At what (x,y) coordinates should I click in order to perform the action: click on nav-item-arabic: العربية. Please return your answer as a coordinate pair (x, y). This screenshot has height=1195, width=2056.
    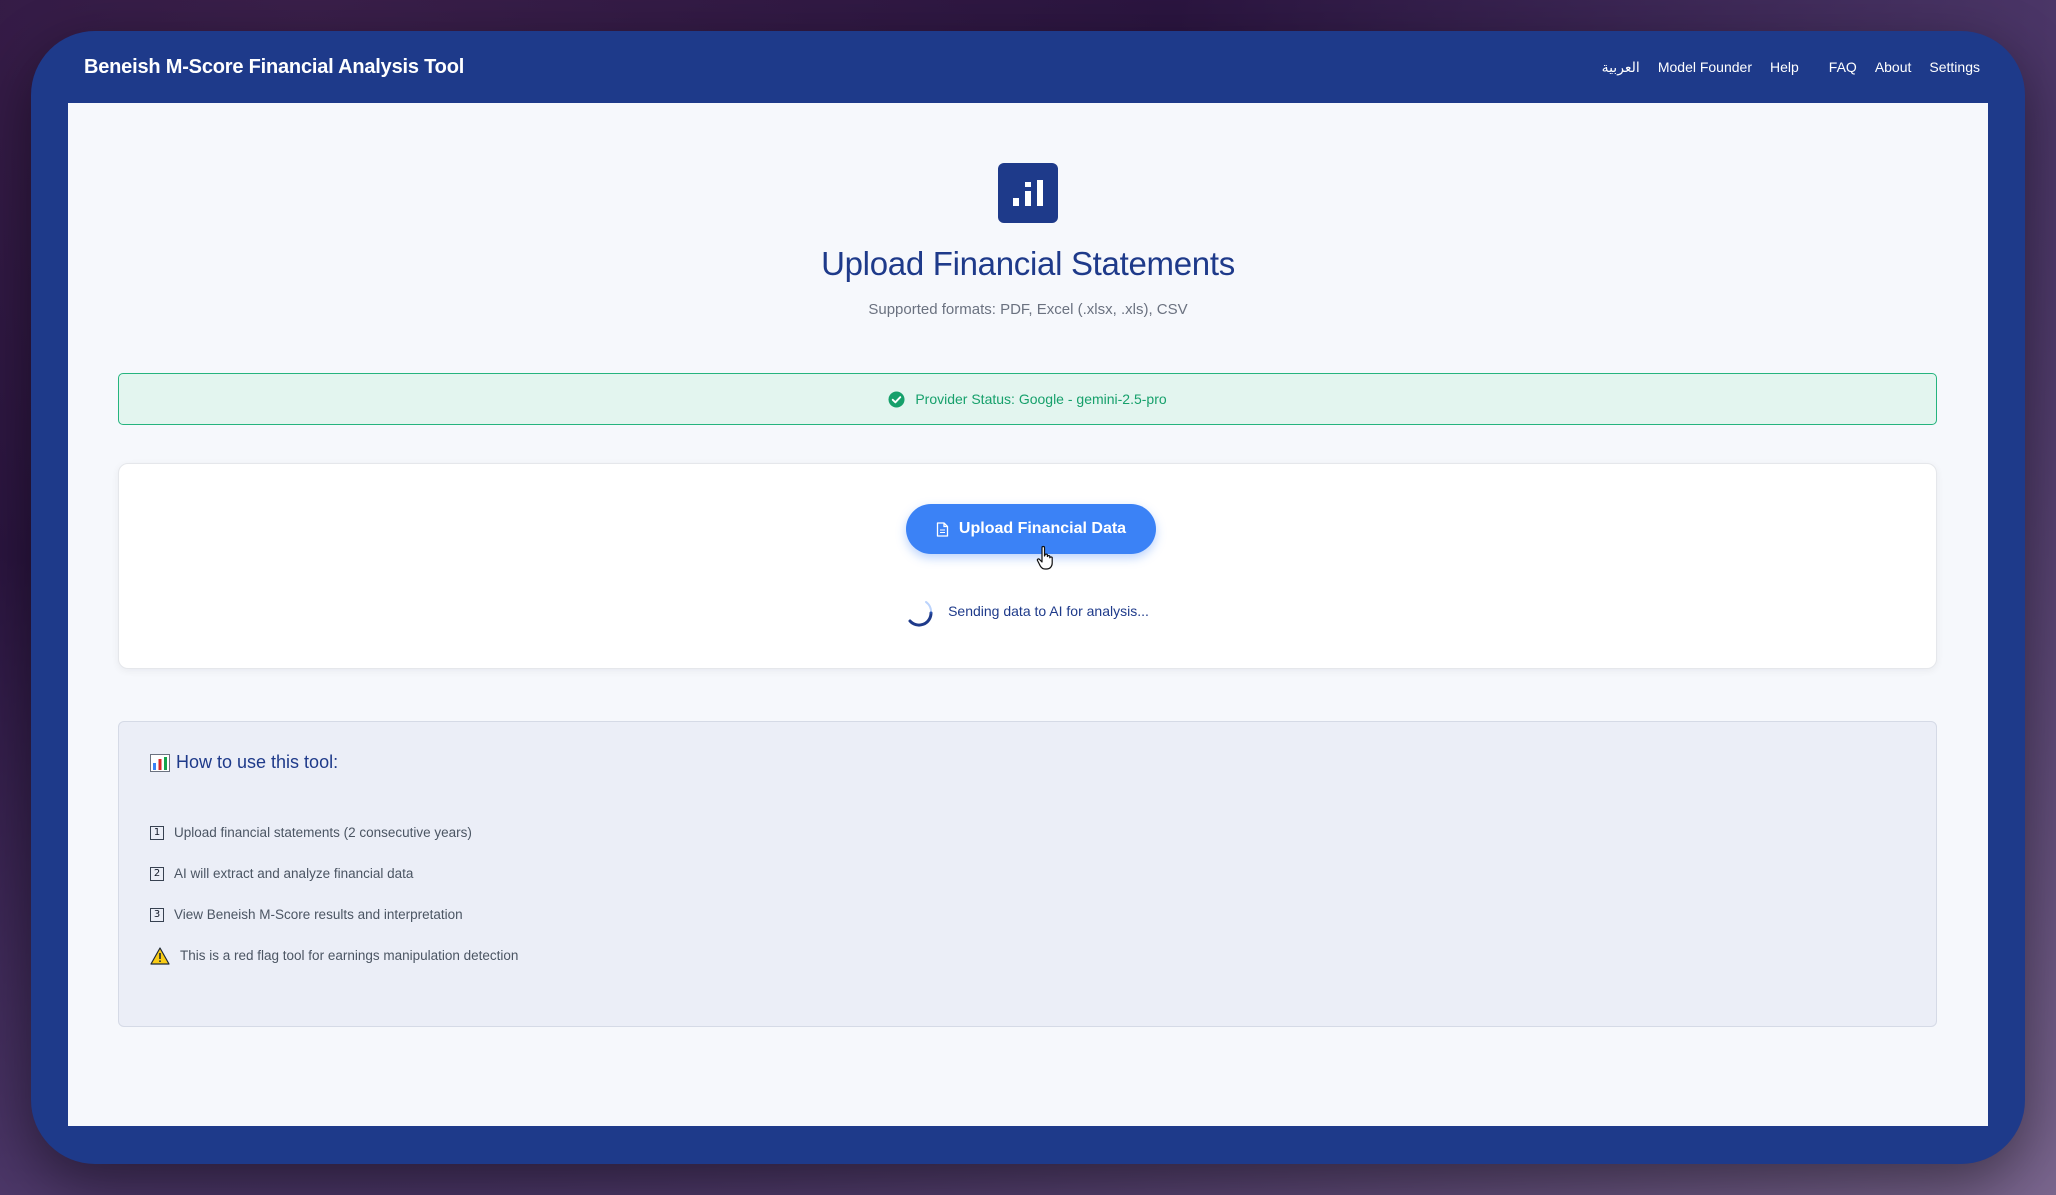
    Looking at the image, I should click on (1621, 67).